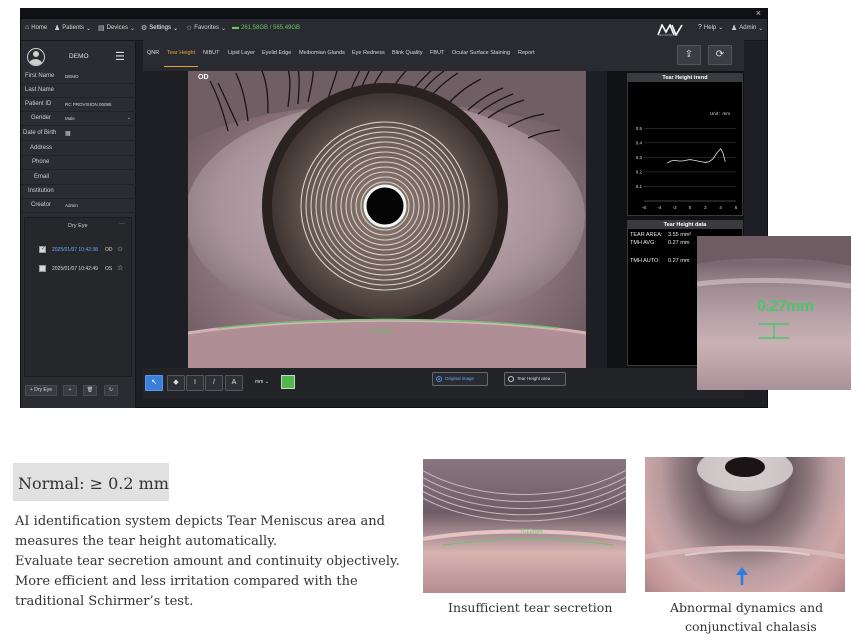 Image resolution: width=858 pixels, height=640 pixels. Describe the element at coordinates (41, 162) in the screenshot. I see `field-label: Phone` at that location.